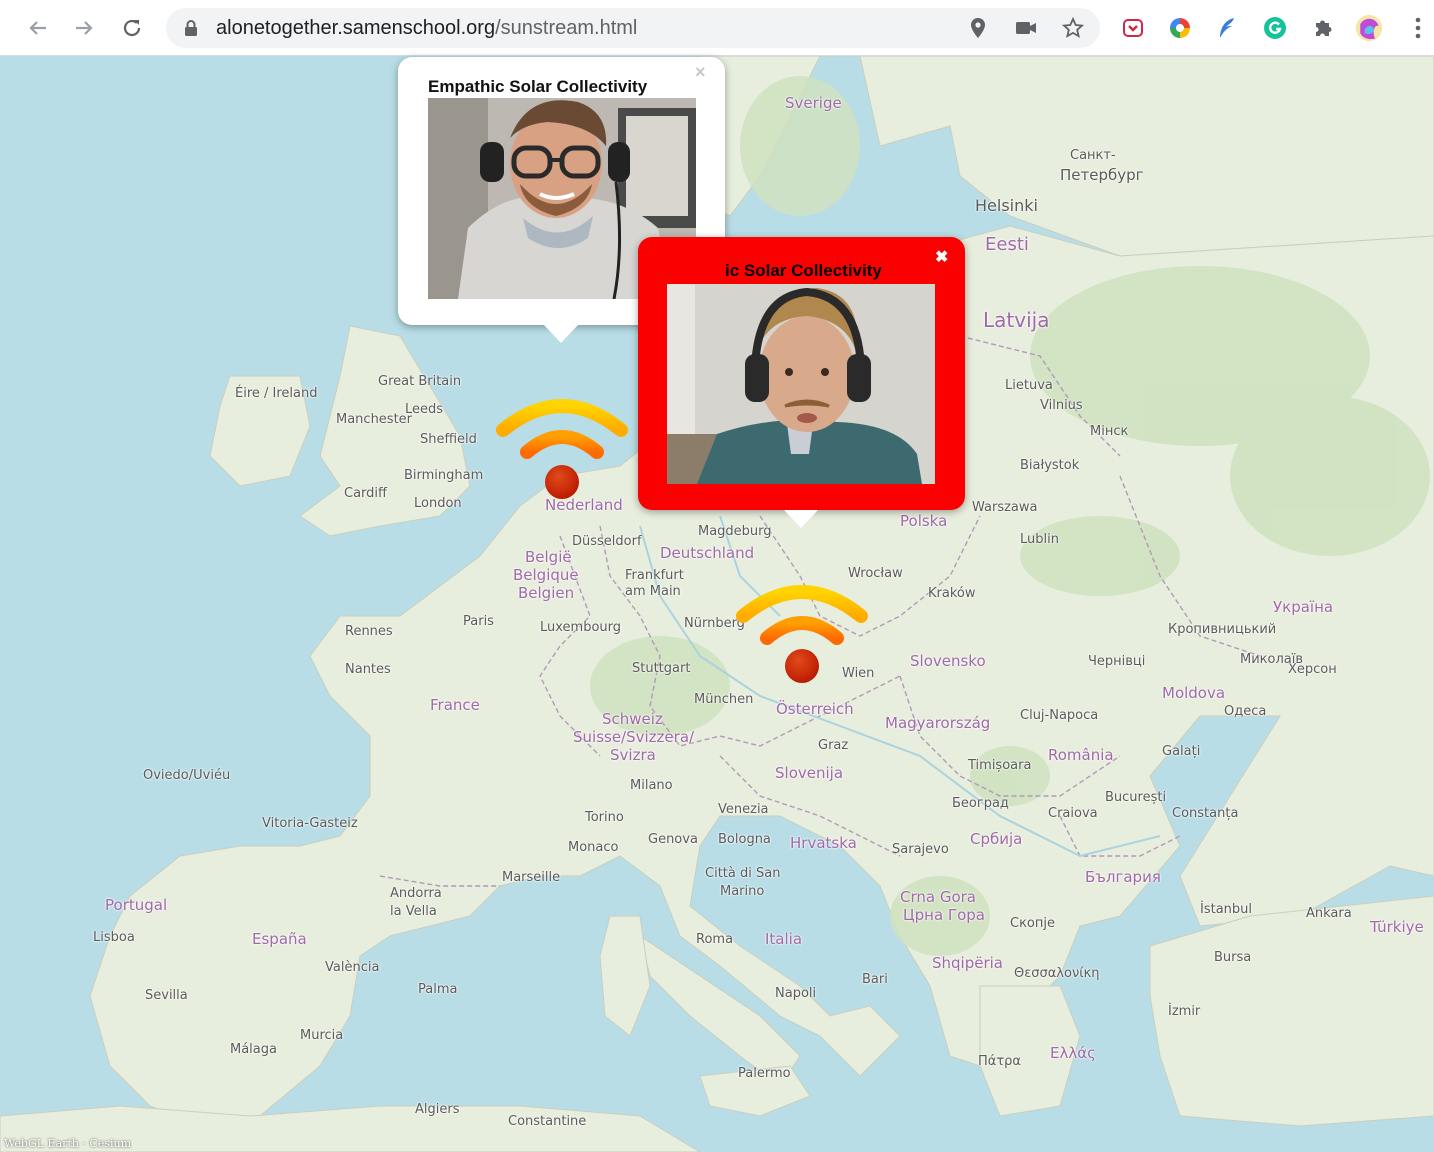 This screenshot has height=1152, width=1434. I want to click on label-eesti: Eesti, so click(1007, 244).